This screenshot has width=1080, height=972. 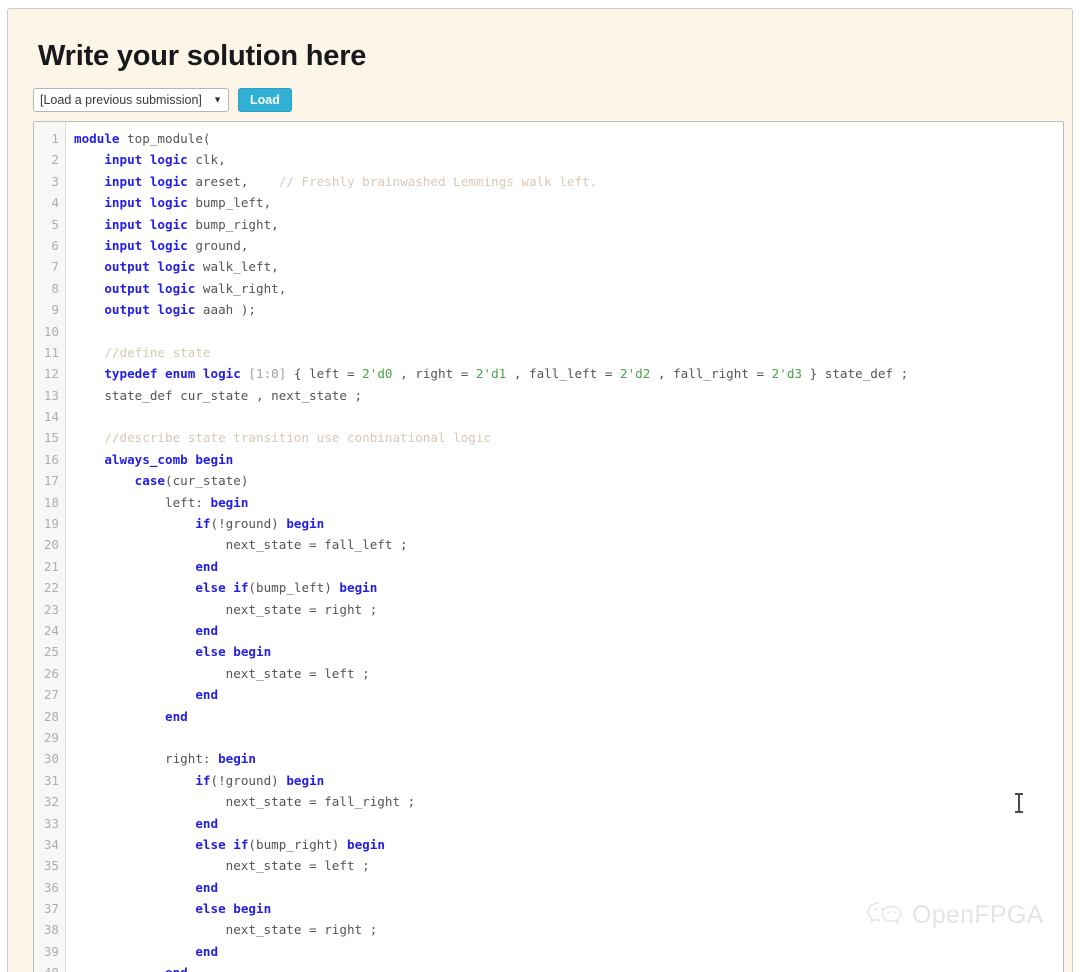 I want to click on line-number: 23, so click(x=51, y=609).